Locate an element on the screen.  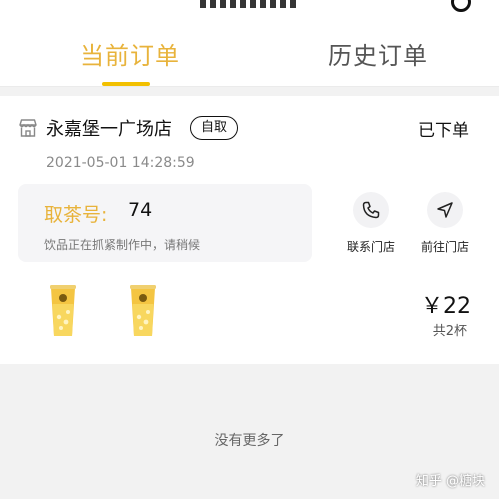
tab-current-orders: 当前订单 is located at coordinates (130, 53).